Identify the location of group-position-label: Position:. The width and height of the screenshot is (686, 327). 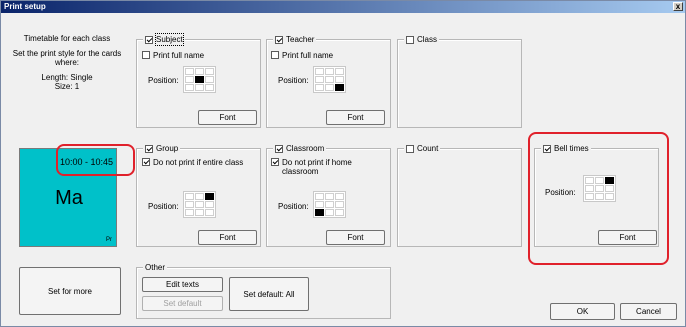
(163, 206).